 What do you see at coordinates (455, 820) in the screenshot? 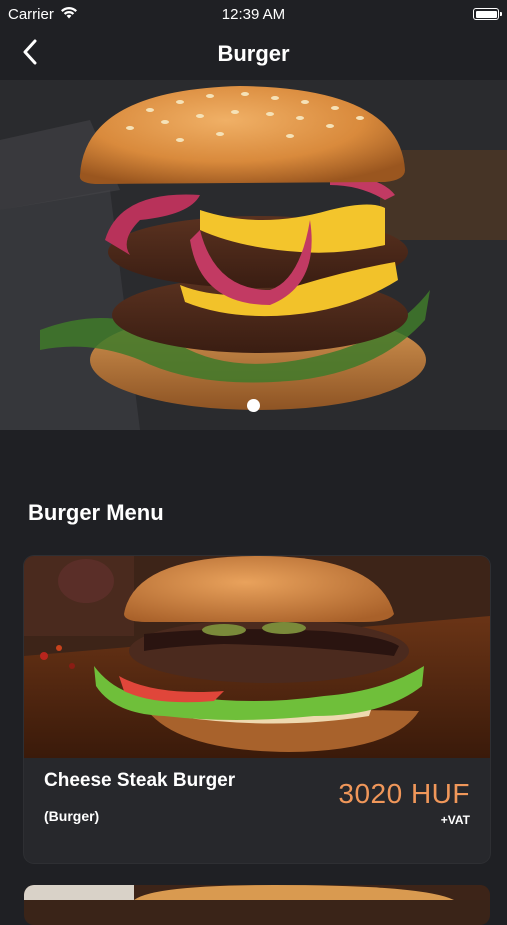
I see `menu-item-vat: +VAT` at bounding box center [455, 820].